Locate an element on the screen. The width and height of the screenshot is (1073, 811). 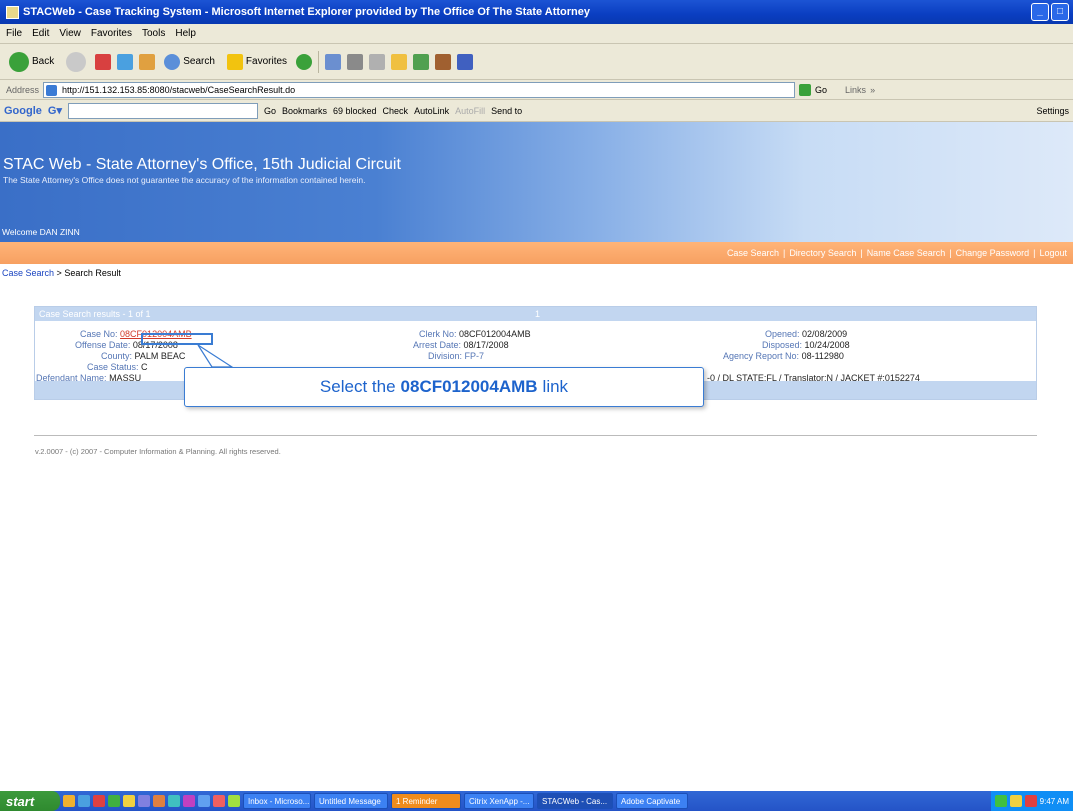
clock: 9:47 AM is located at coordinates (1054, 801).